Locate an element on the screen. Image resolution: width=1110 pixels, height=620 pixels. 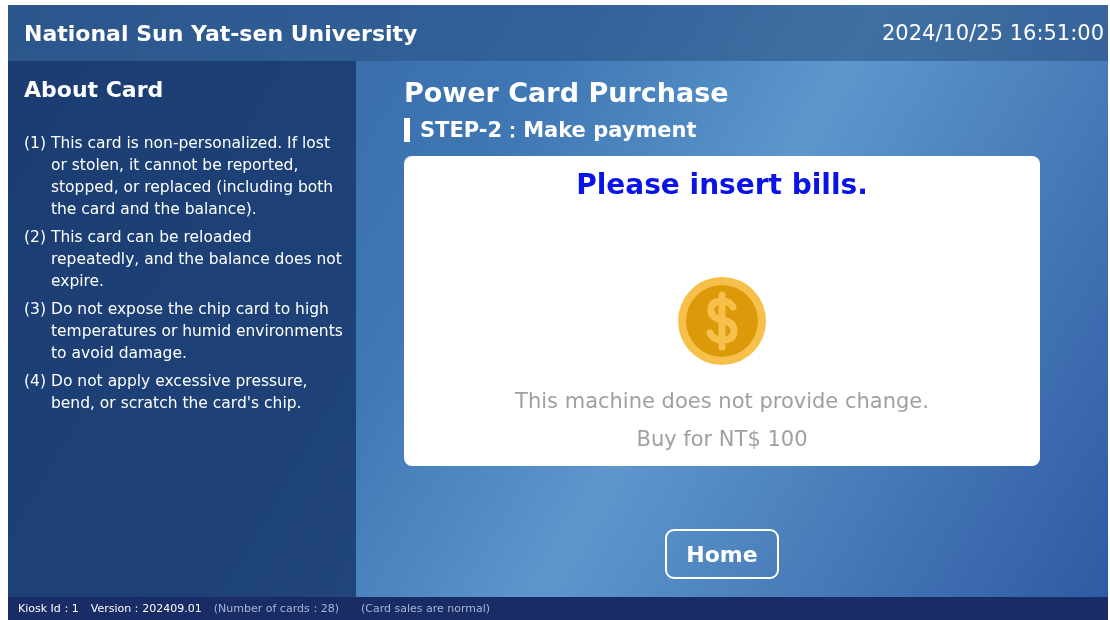
card-note: Do not expose the chip card to high temperatures or humid environments to avoid damage. is located at coordinates (197, 331).